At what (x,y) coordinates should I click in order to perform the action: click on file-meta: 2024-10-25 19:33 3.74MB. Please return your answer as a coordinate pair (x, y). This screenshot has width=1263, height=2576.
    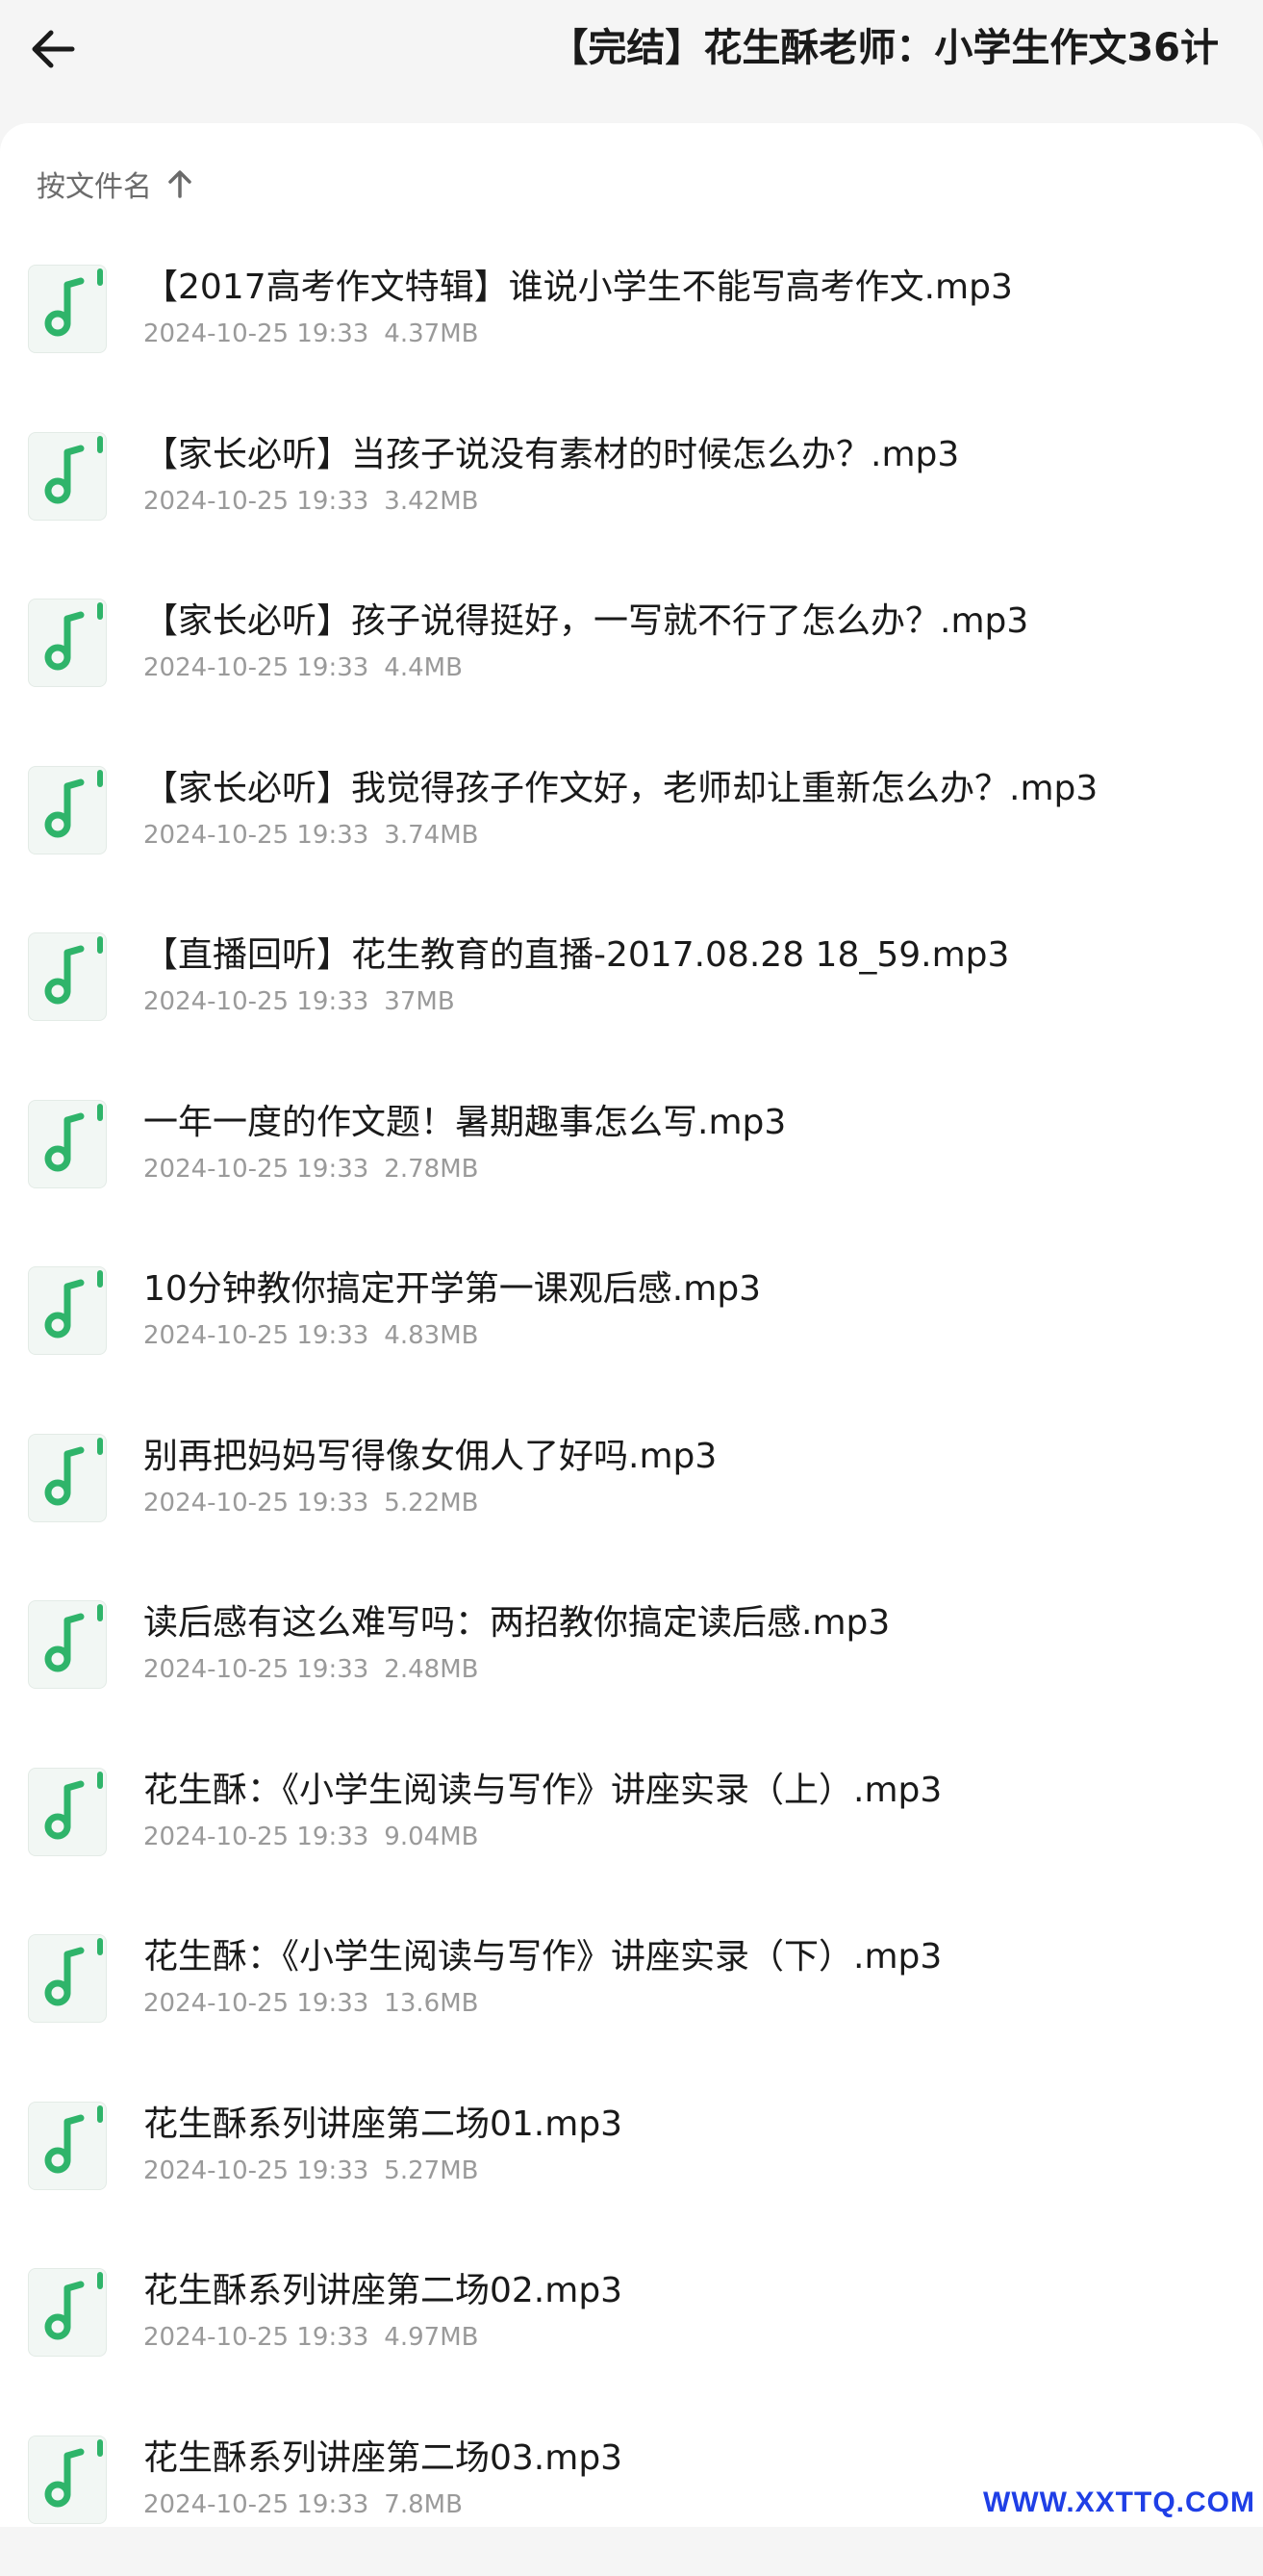
    Looking at the image, I should click on (310, 835).